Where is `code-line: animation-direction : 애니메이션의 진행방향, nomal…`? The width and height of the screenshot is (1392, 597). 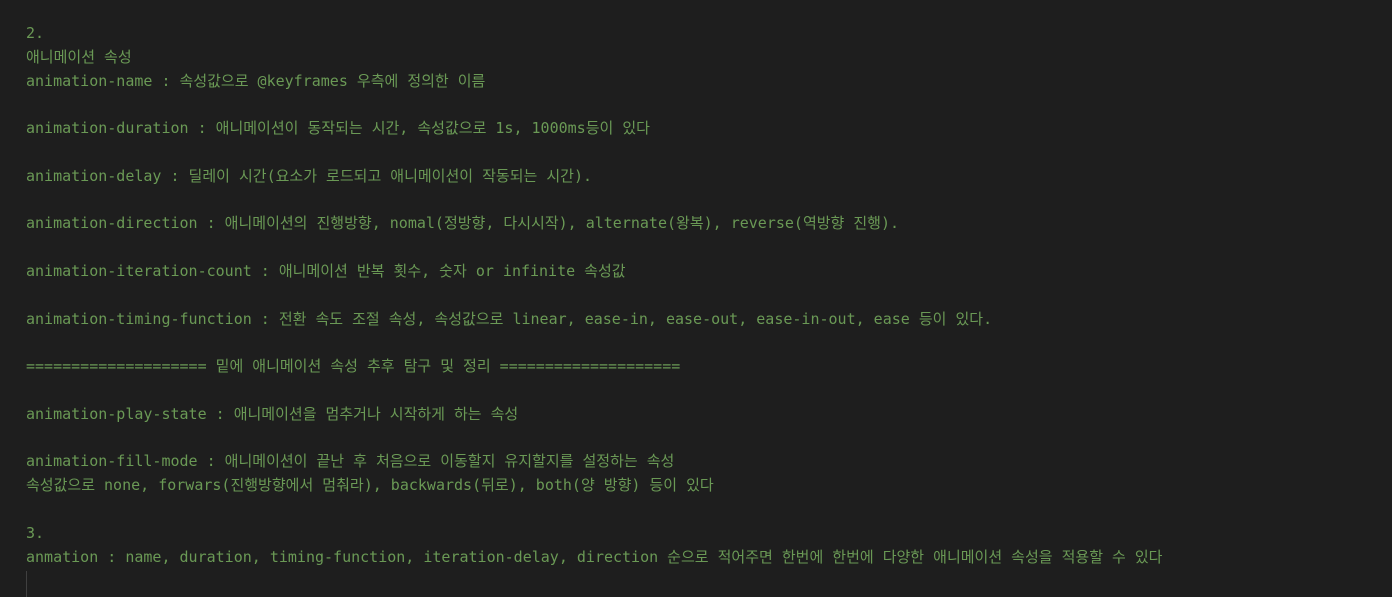 code-line: animation-direction : 애니메이션의 진행방향, nomal… is located at coordinates (463, 223).